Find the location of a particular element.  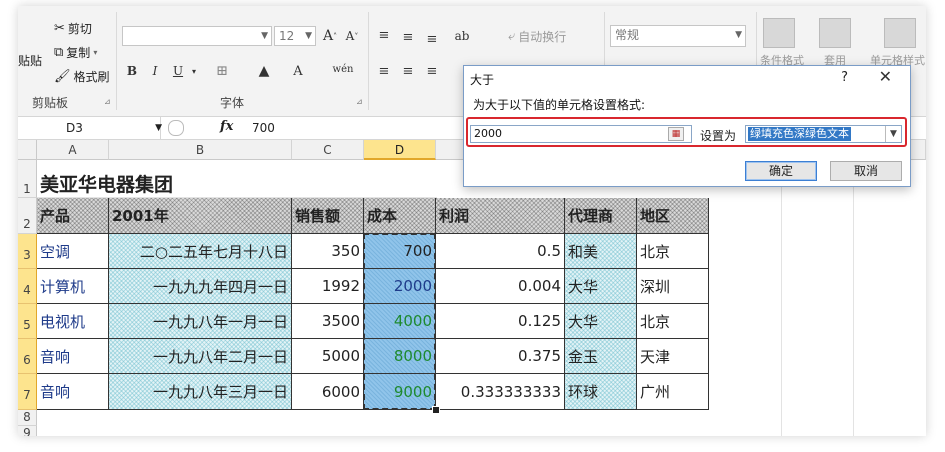

header-cell-sales: 销售额 is located at coordinates (328, 216).